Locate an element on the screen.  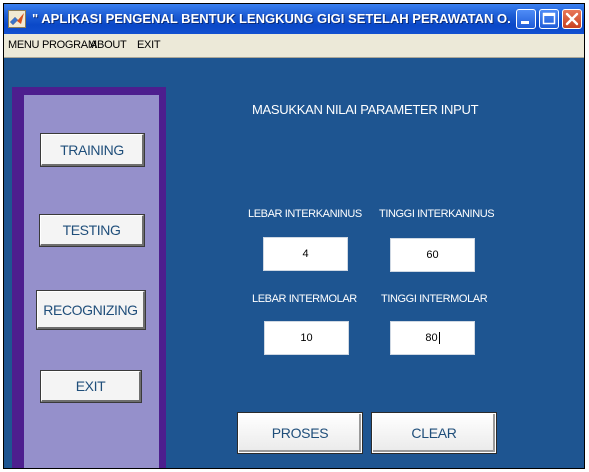
lebar-intermolar-input: 10 is located at coordinates (306, 338).